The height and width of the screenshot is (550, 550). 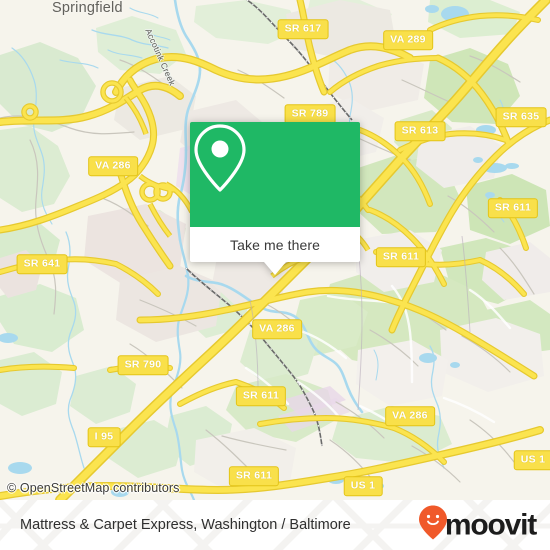 I want to click on location-popup-card: Take me there, so click(x=275, y=198).